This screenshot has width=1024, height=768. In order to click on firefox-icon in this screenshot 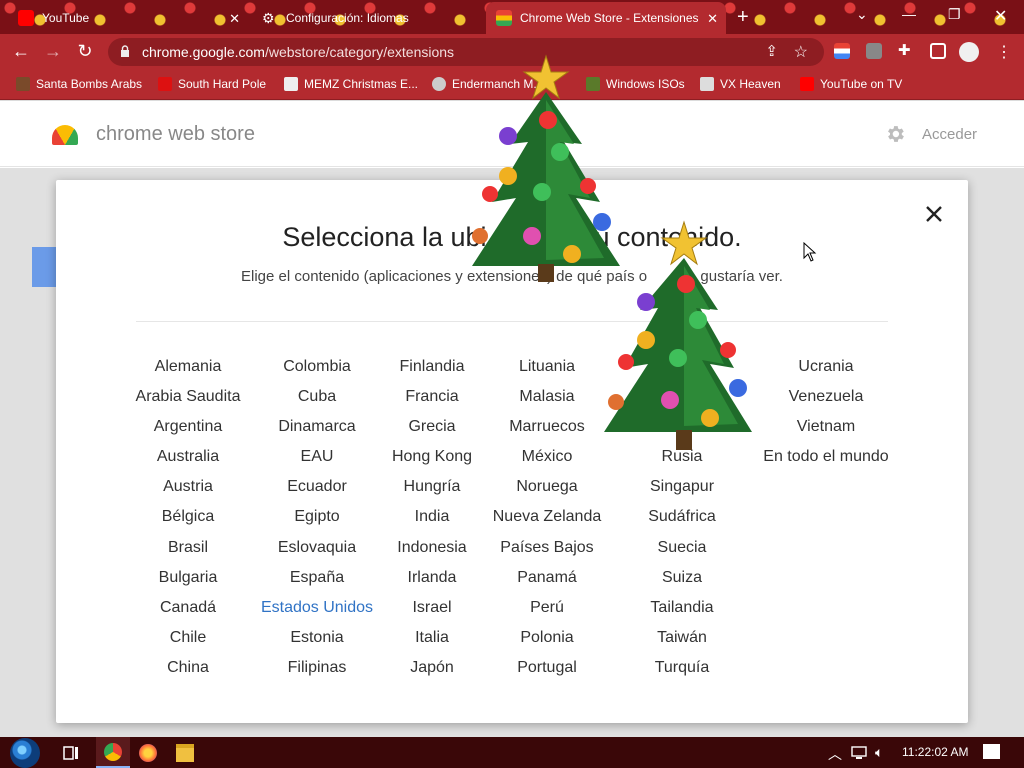, I will do `click(148, 753)`.